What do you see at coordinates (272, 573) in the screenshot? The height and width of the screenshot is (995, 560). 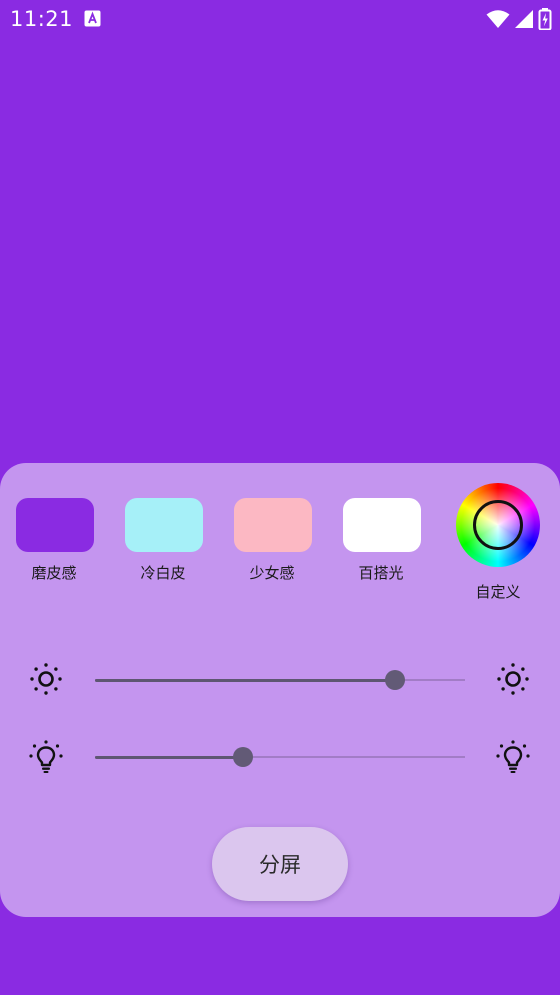 I see `preset-label-2: 少女感` at bounding box center [272, 573].